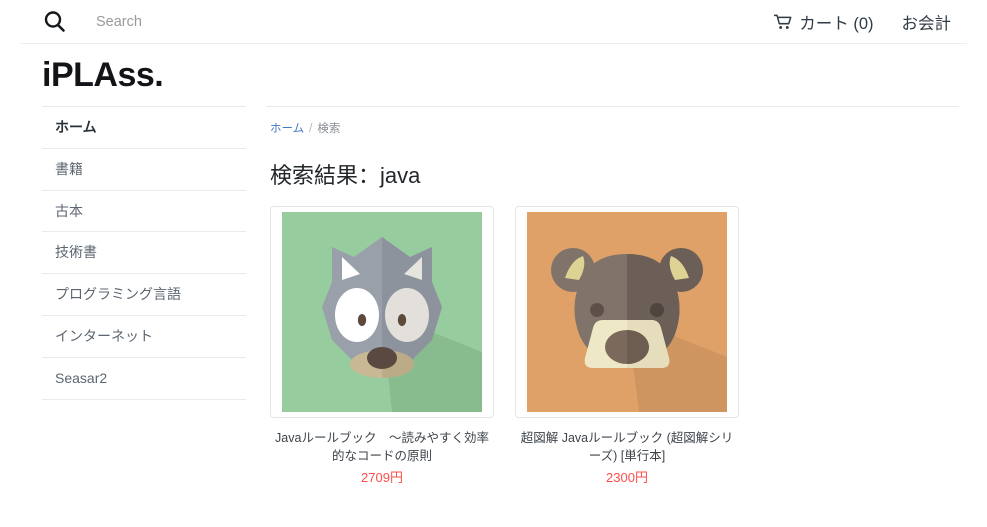  What do you see at coordinates (836, 23) in the screenshot?
I see `cart-label: カート (0)` at bounding box center [836, 23].